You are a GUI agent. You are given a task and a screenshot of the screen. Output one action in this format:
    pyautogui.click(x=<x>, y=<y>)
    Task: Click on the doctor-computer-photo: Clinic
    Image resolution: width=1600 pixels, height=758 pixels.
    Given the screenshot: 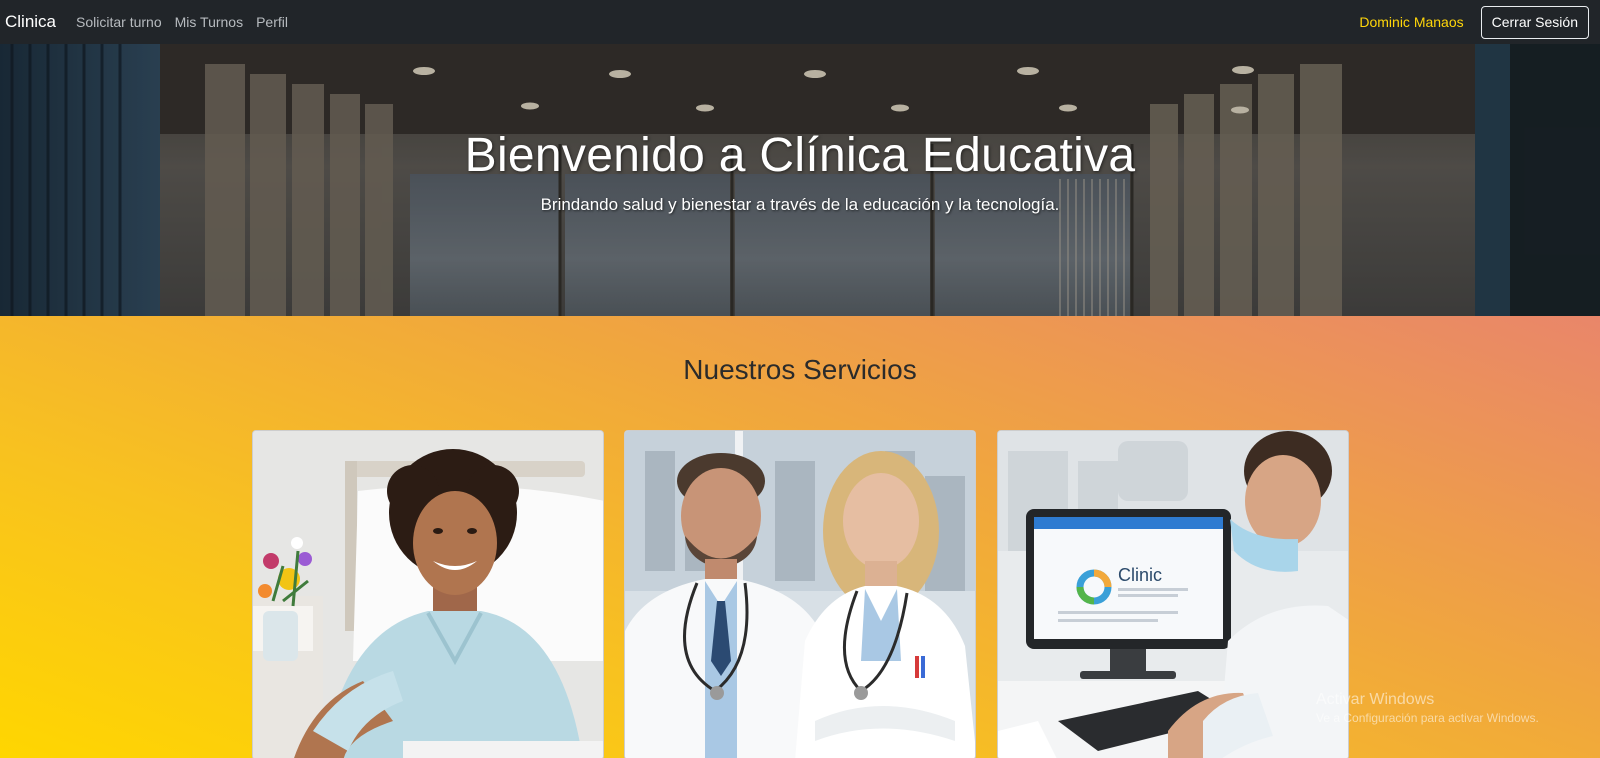 What is the action you would take?
    pyautogui.click(x=1173, y=594)
    